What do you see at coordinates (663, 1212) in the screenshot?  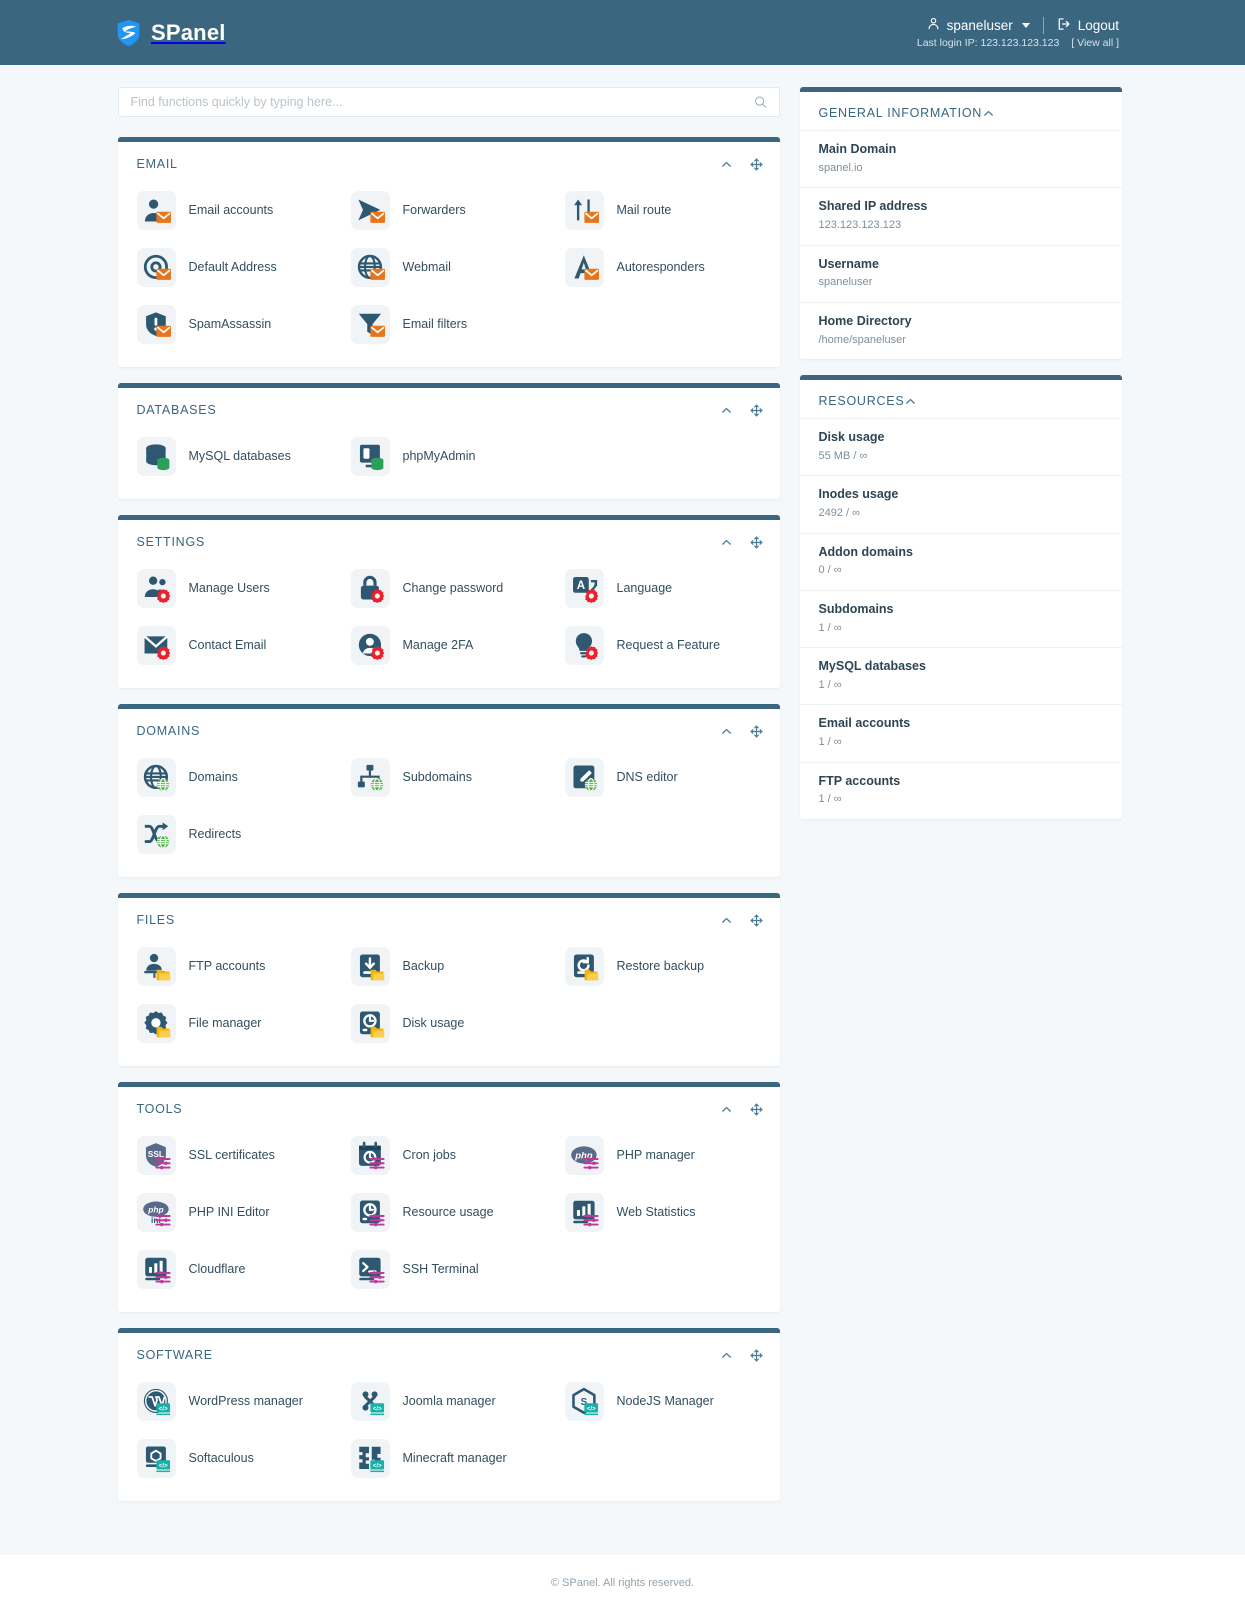 I see `function-tile: Web Statistics` at bounding box center [663, 1212].